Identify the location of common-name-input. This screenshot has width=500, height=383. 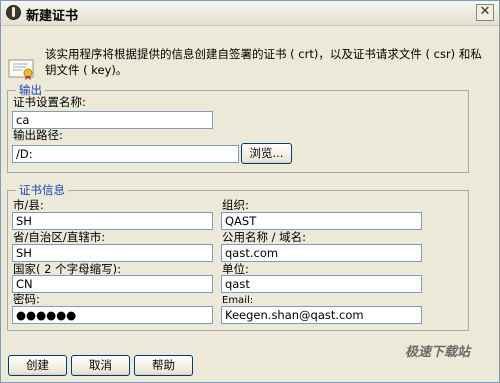
(321, 253).